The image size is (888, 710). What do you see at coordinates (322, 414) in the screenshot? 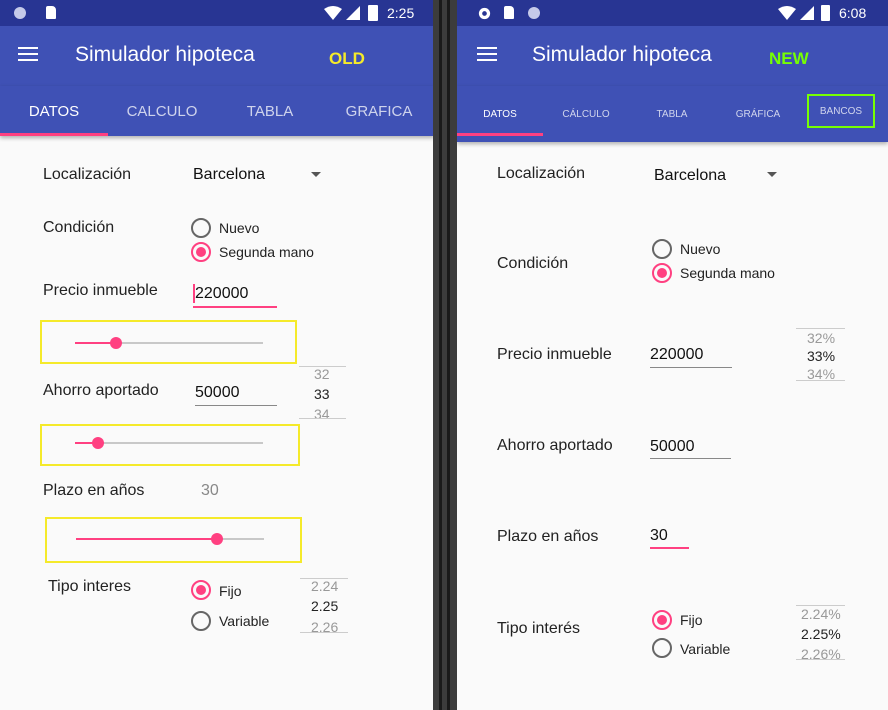
I see `savings-picker-next: 34` at bounding box center [322, 414].